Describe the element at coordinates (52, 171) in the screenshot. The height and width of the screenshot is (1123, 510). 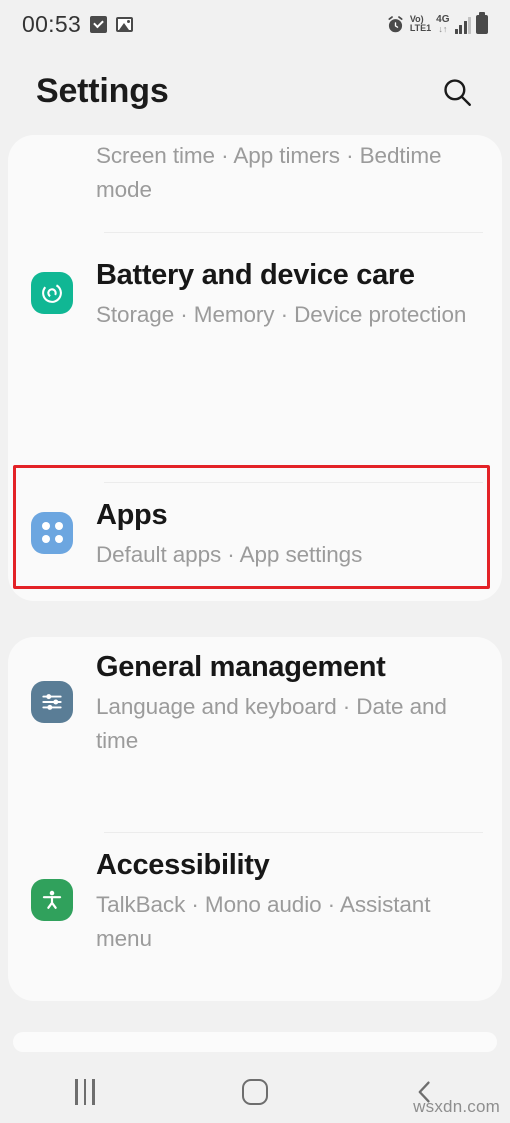
I see `hourglass-icon` at that location.